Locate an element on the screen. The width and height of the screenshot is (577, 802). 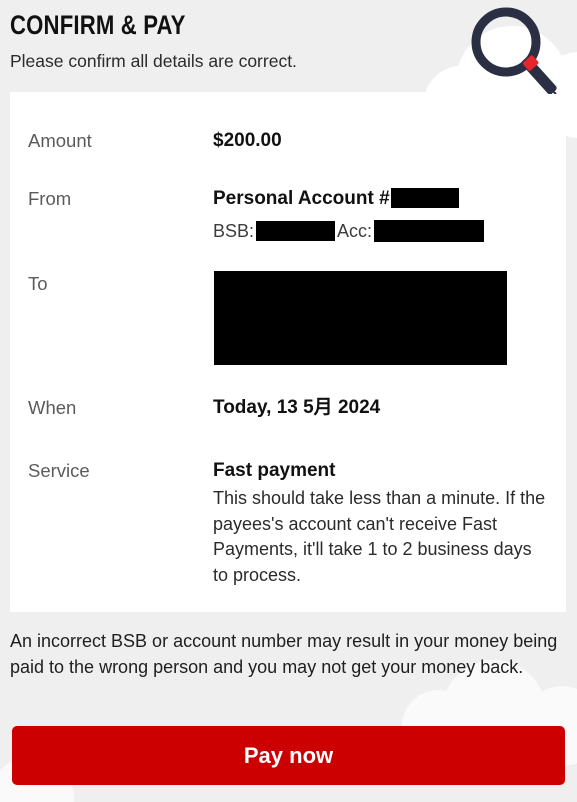
pay-now-button: Pay now is located at coordinates (288, 755).